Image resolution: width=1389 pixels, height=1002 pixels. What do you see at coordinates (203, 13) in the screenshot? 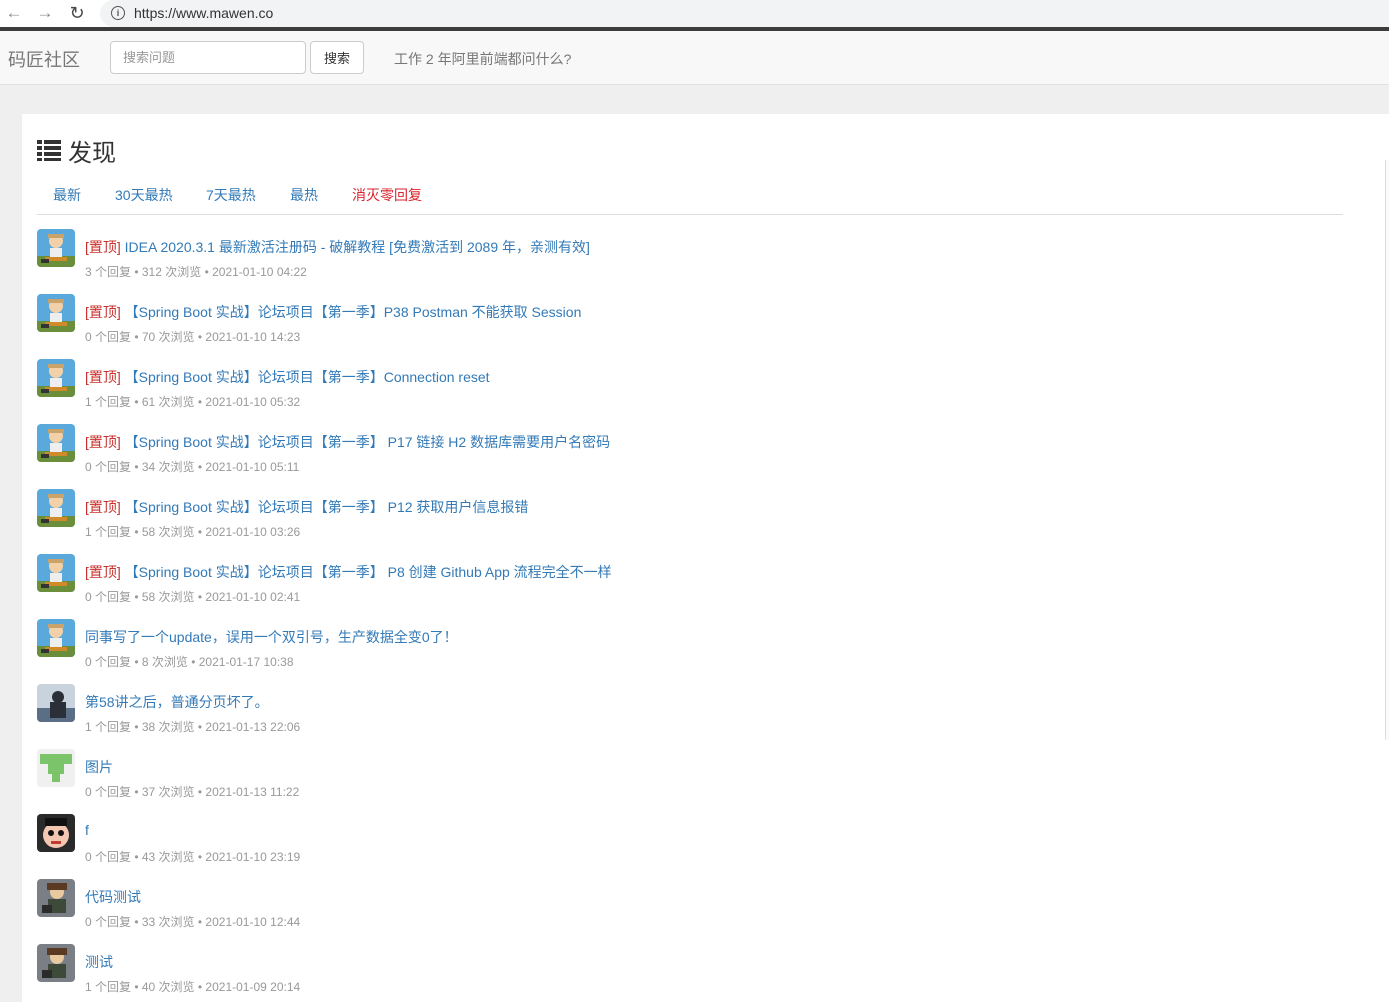
I see `url-text: https://www.mawen.co` at bounding box center [203, 13].